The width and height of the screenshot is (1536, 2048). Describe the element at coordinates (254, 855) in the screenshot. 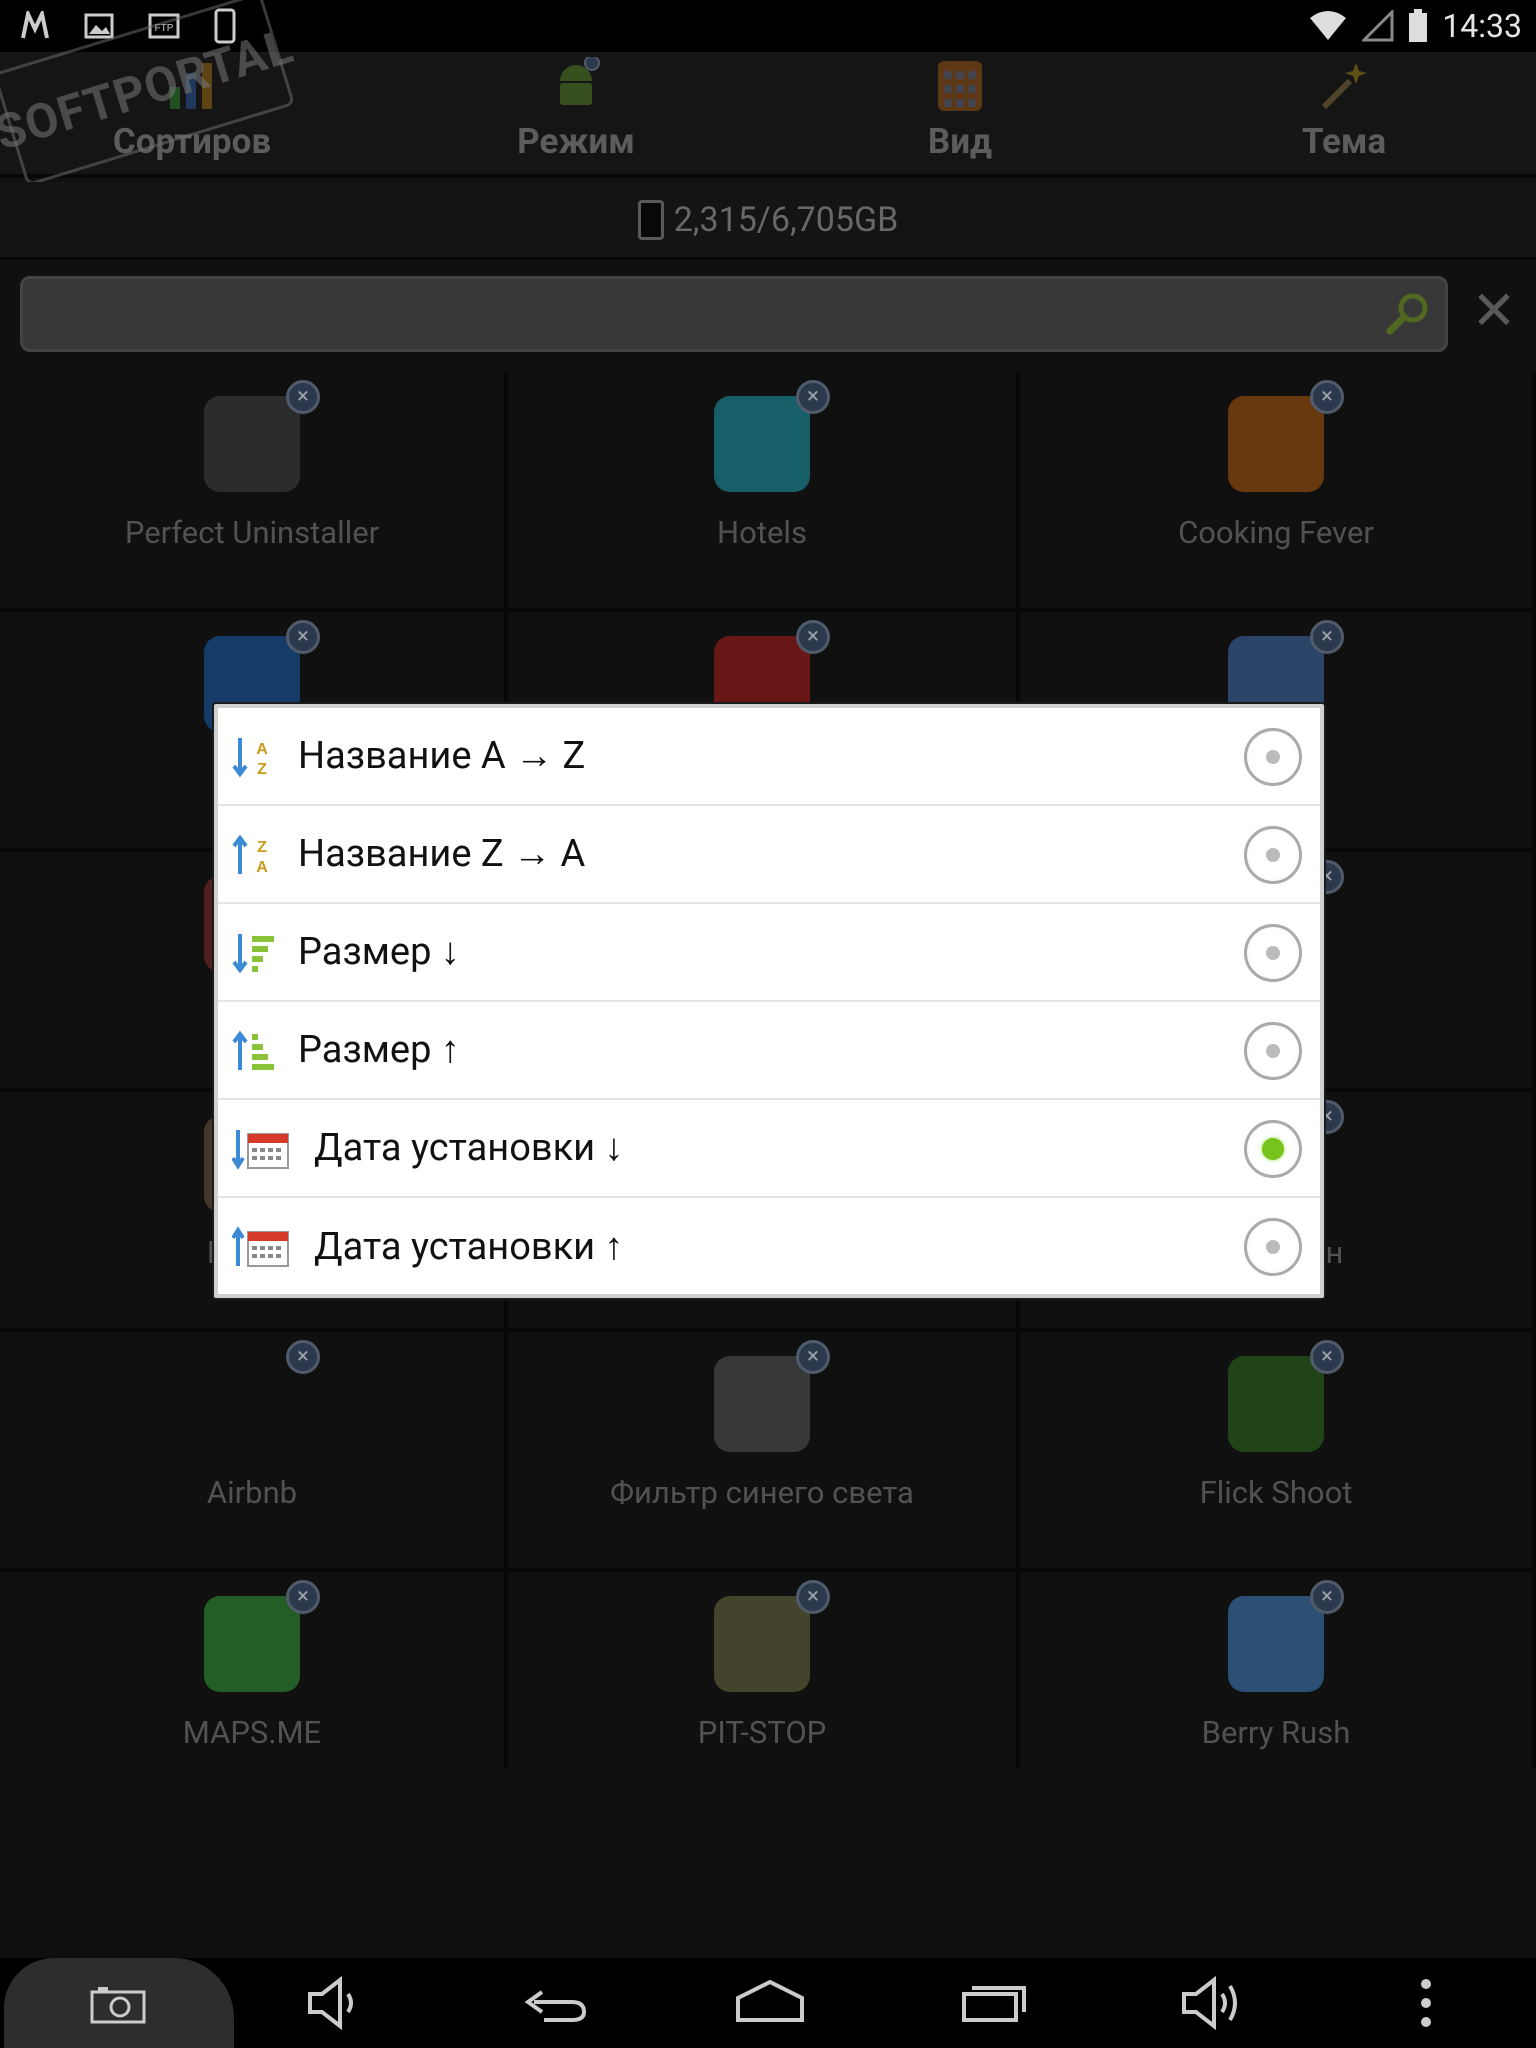

I see `sort-za-icon: ZA` at that location.